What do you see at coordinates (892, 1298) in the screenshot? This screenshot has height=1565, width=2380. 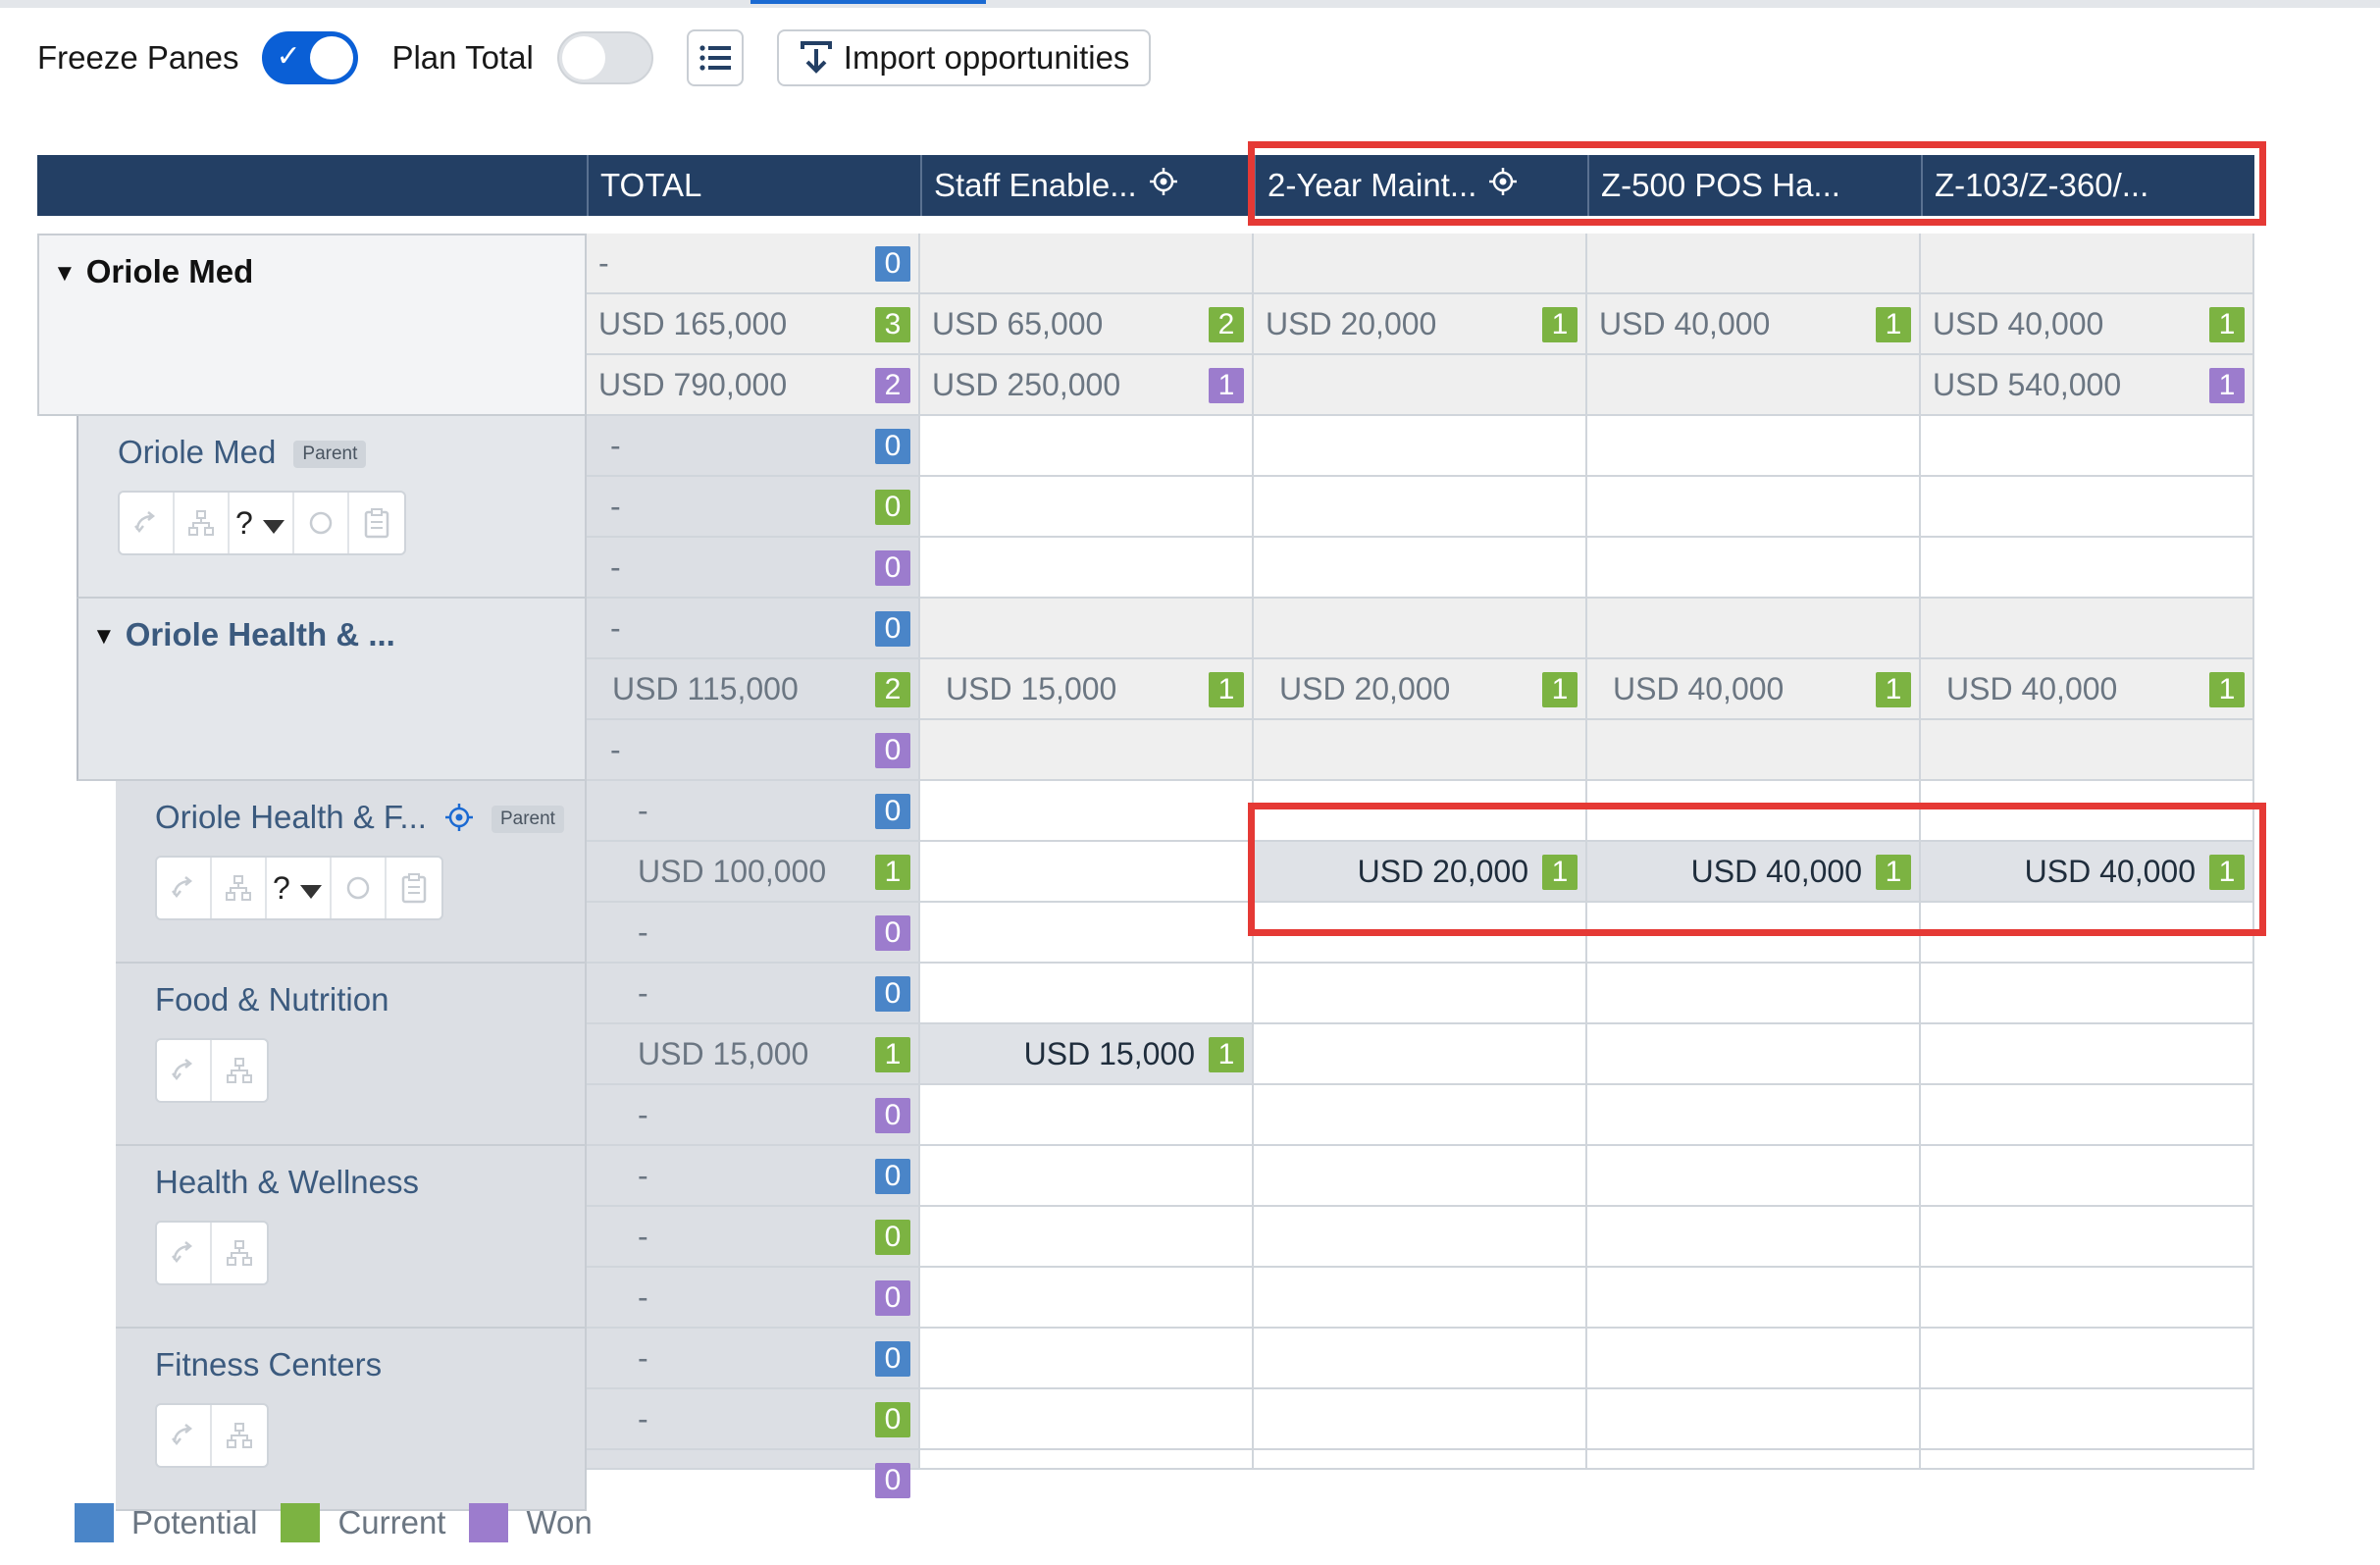 I see `count-badge: 0` at bounding box center [892, 1298].